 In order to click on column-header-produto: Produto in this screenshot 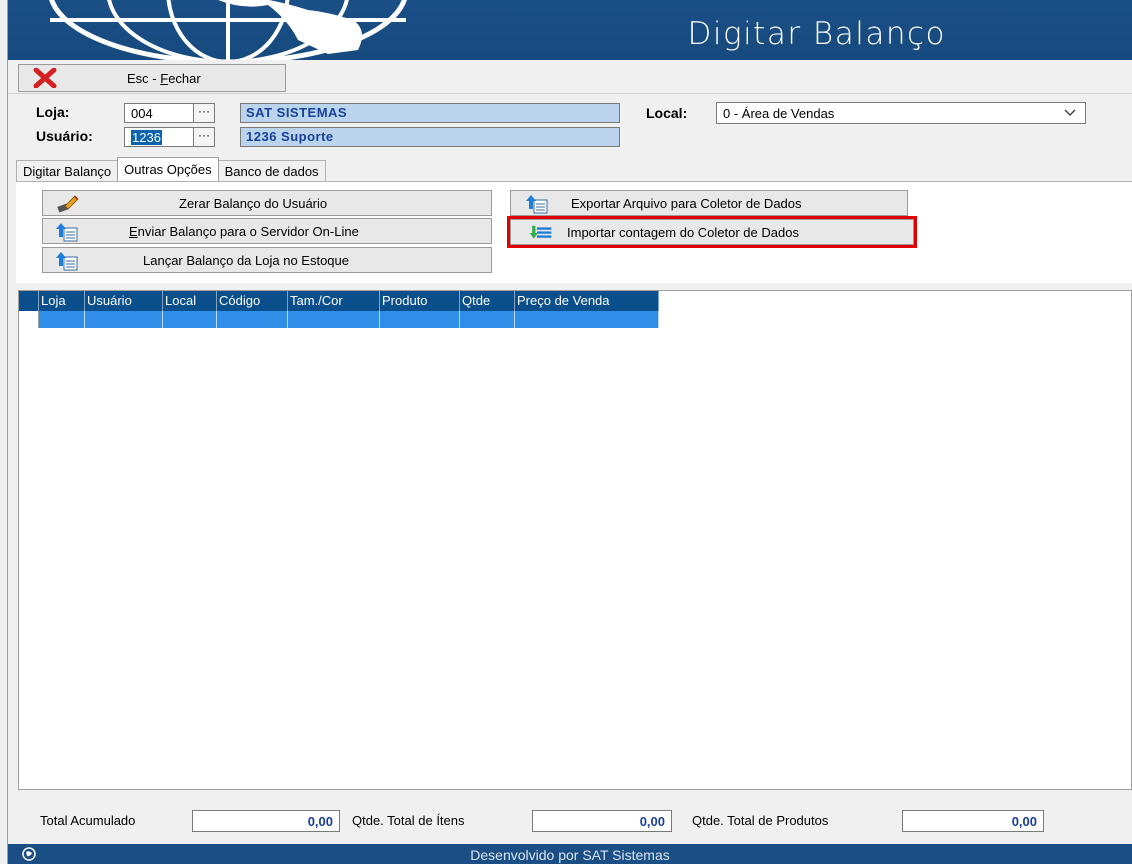, I will do `click(420, 301)`.